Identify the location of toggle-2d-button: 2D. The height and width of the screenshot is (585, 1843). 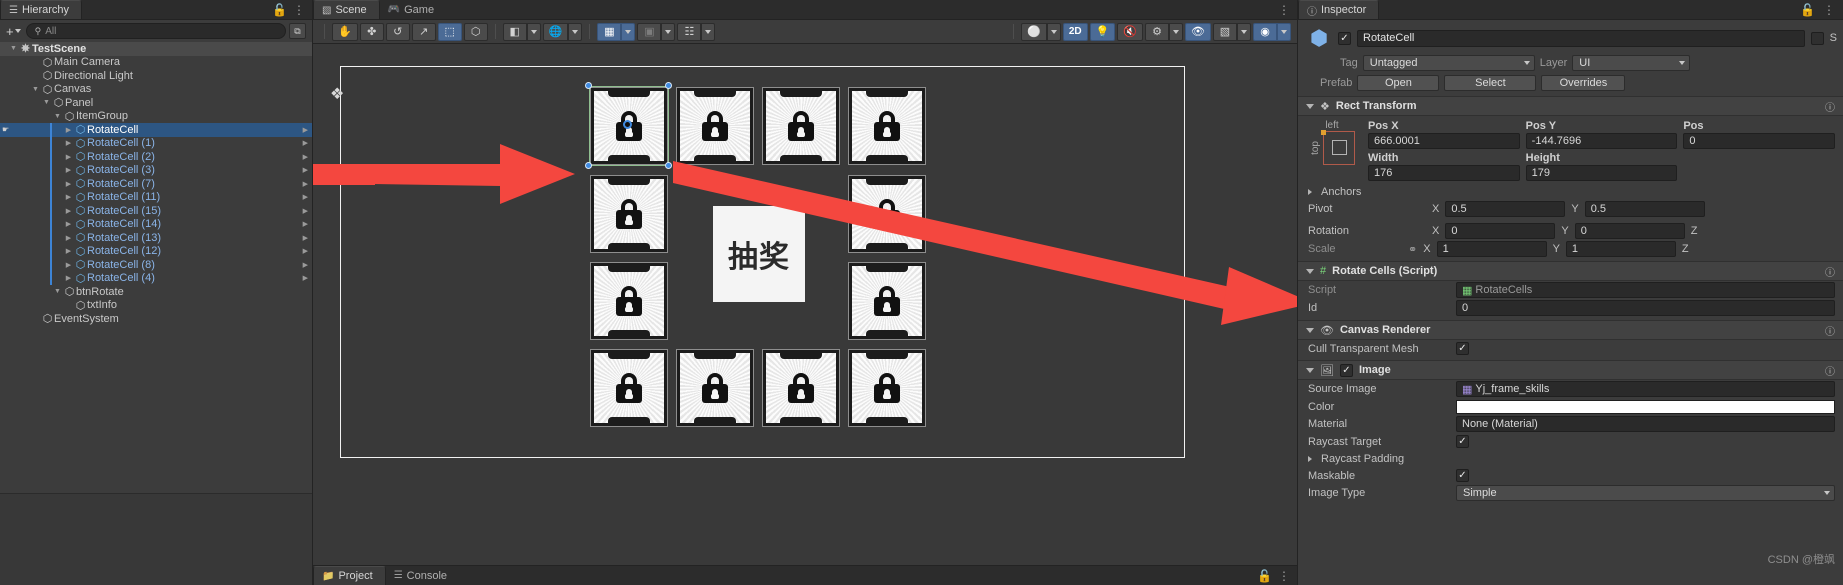
(1075, 31).